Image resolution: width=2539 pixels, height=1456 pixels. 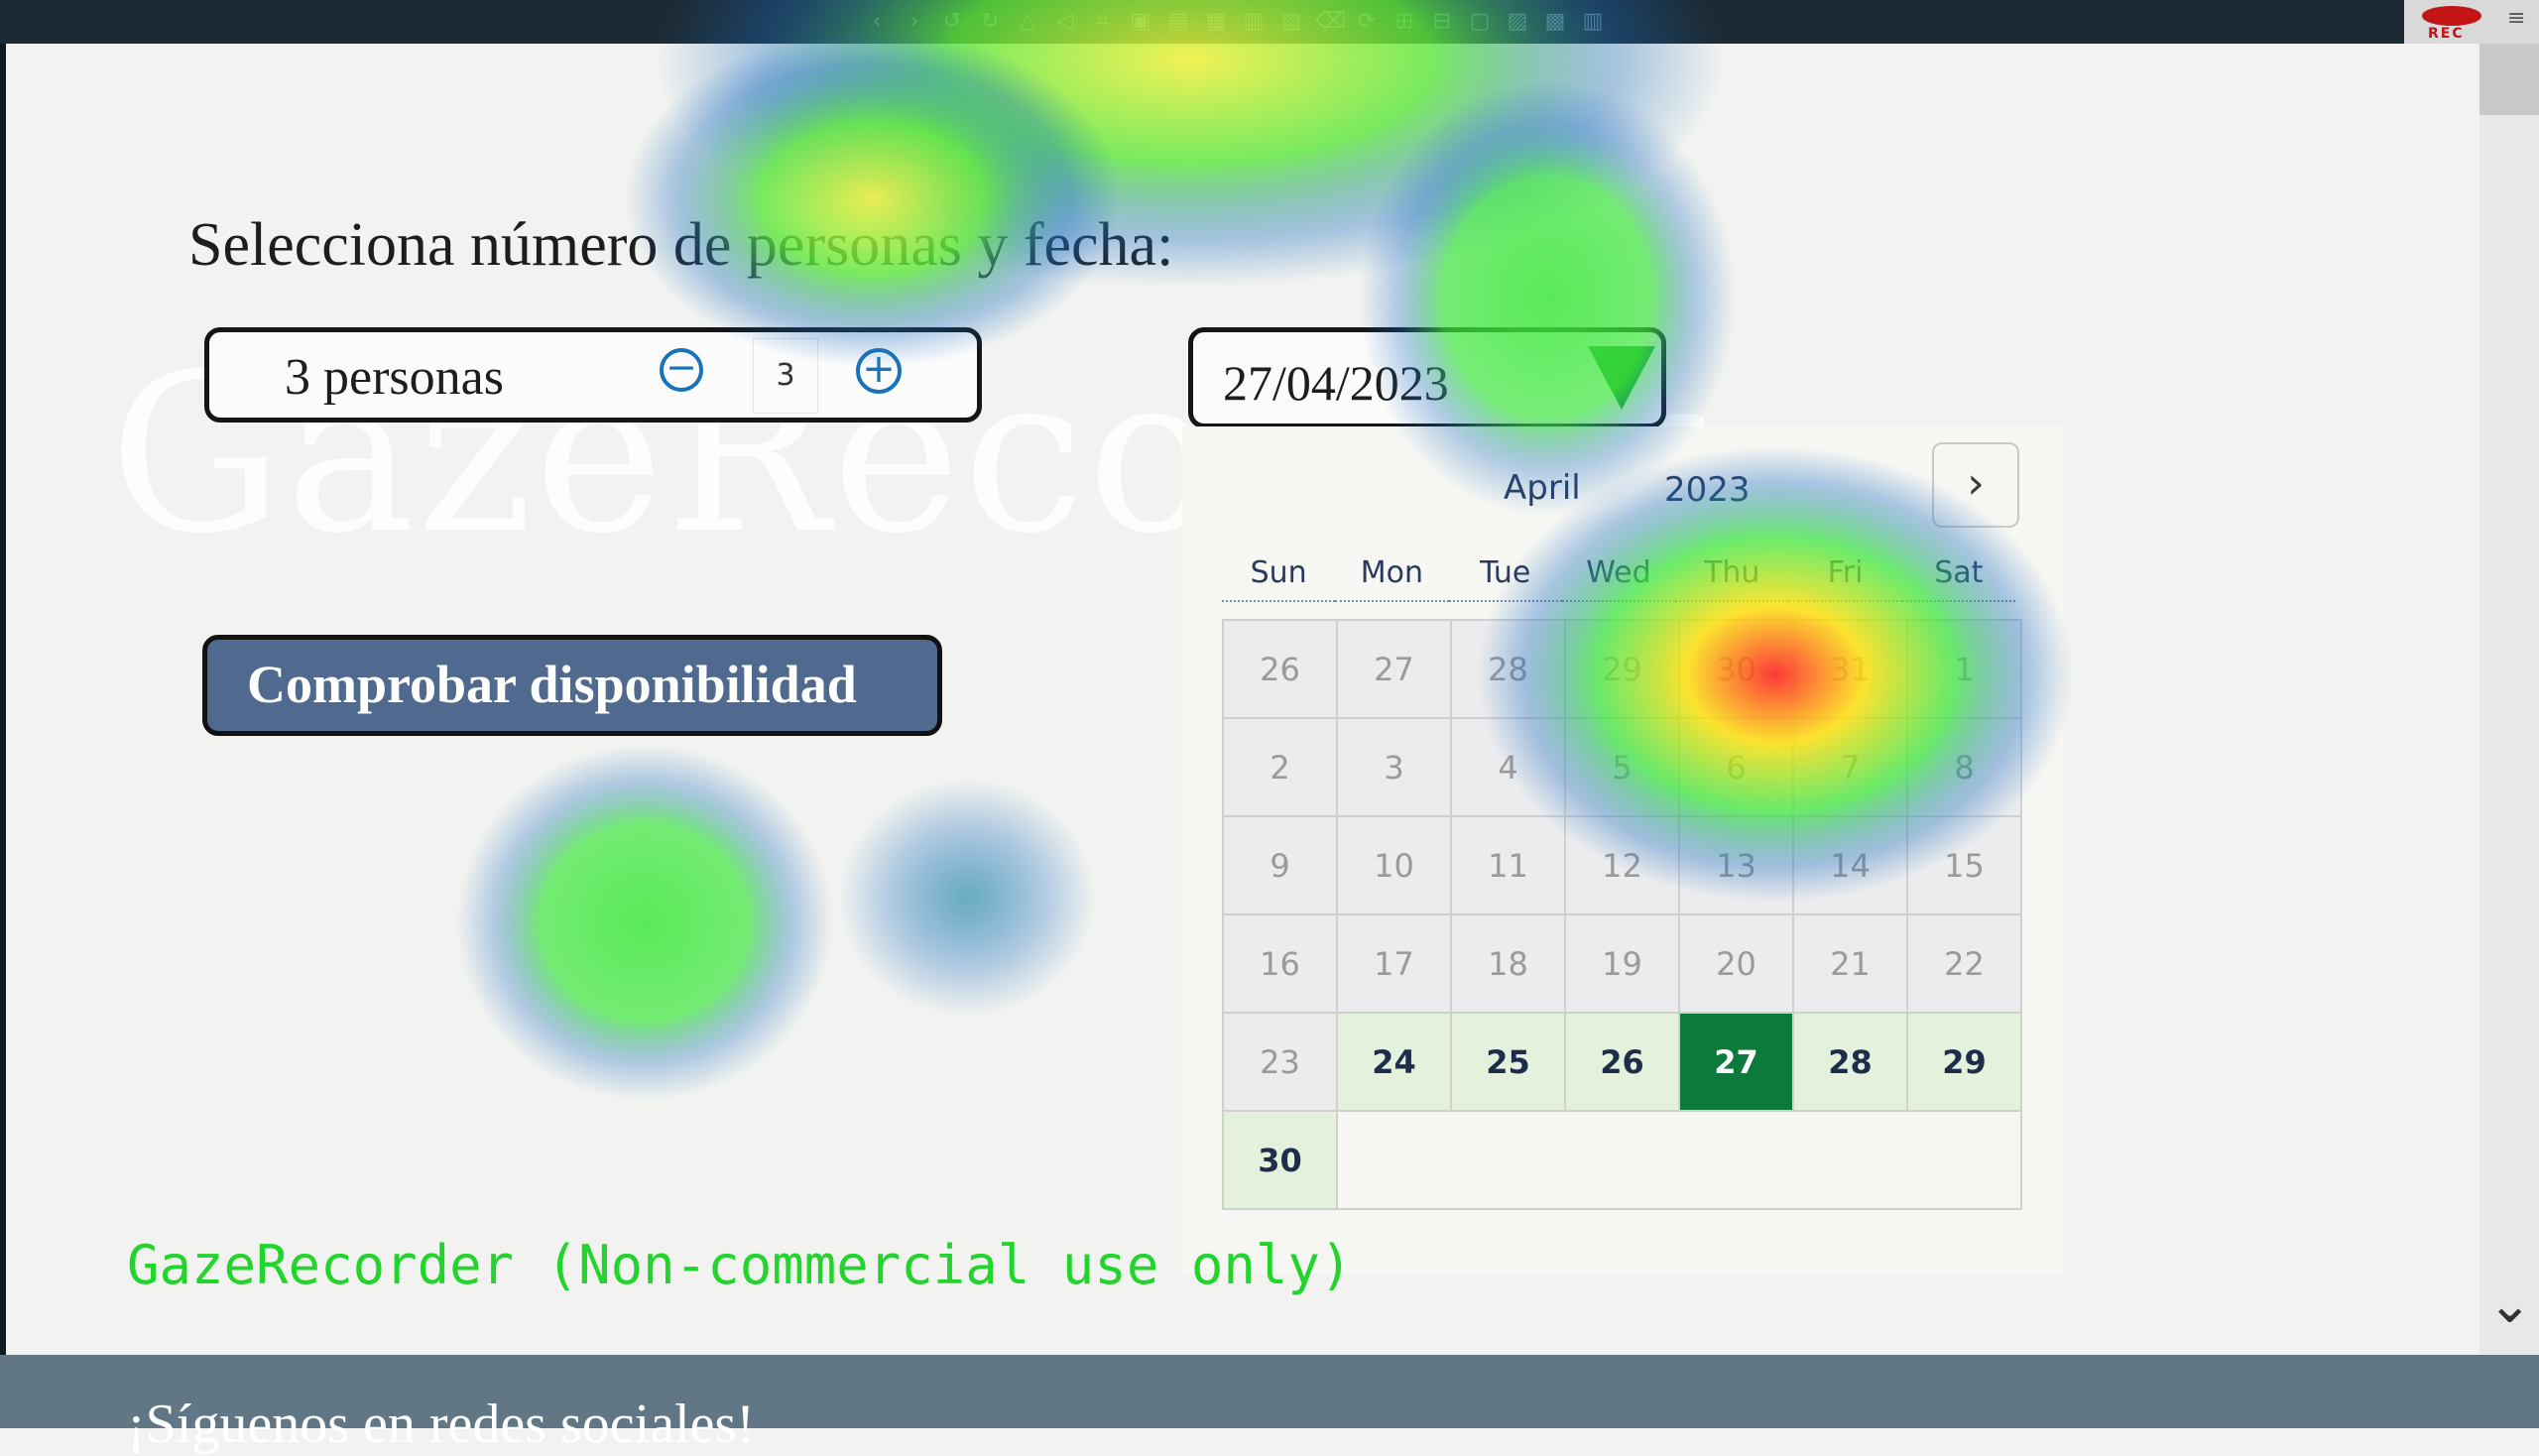 I want to click on undo-icon: ↺, so click(x=952, y=22).